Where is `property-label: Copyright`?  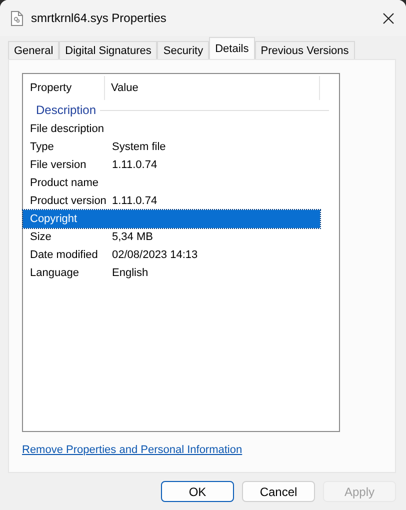 property-label: Copyright is located at coordinates (53, 219).